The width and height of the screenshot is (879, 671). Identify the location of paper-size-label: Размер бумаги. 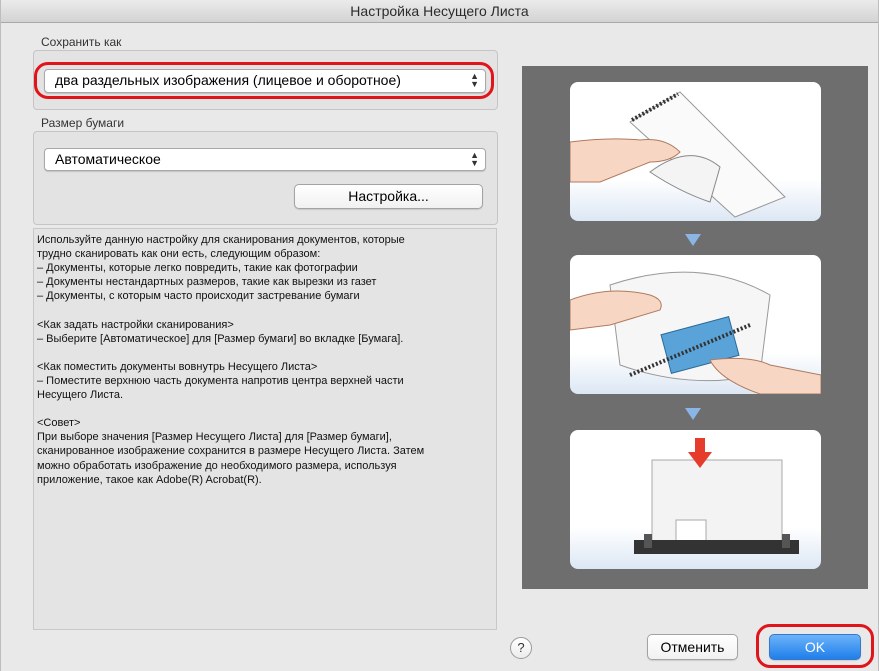
(83, 123).